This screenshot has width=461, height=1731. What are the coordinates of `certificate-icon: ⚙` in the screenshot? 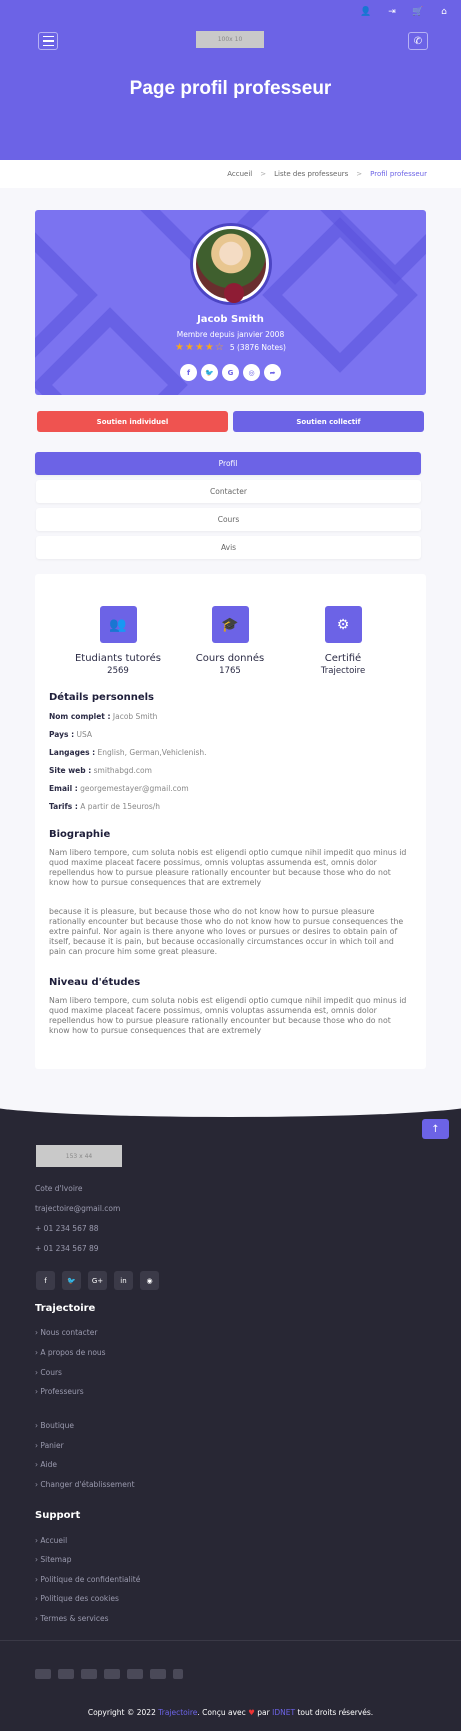 It's located at (343, 624).